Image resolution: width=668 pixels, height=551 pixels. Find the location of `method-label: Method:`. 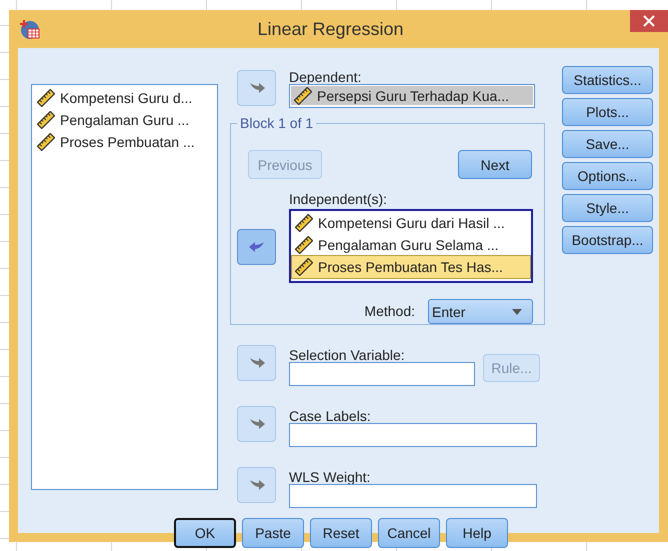

method-label: Method: is located at coordinates (389, 311).